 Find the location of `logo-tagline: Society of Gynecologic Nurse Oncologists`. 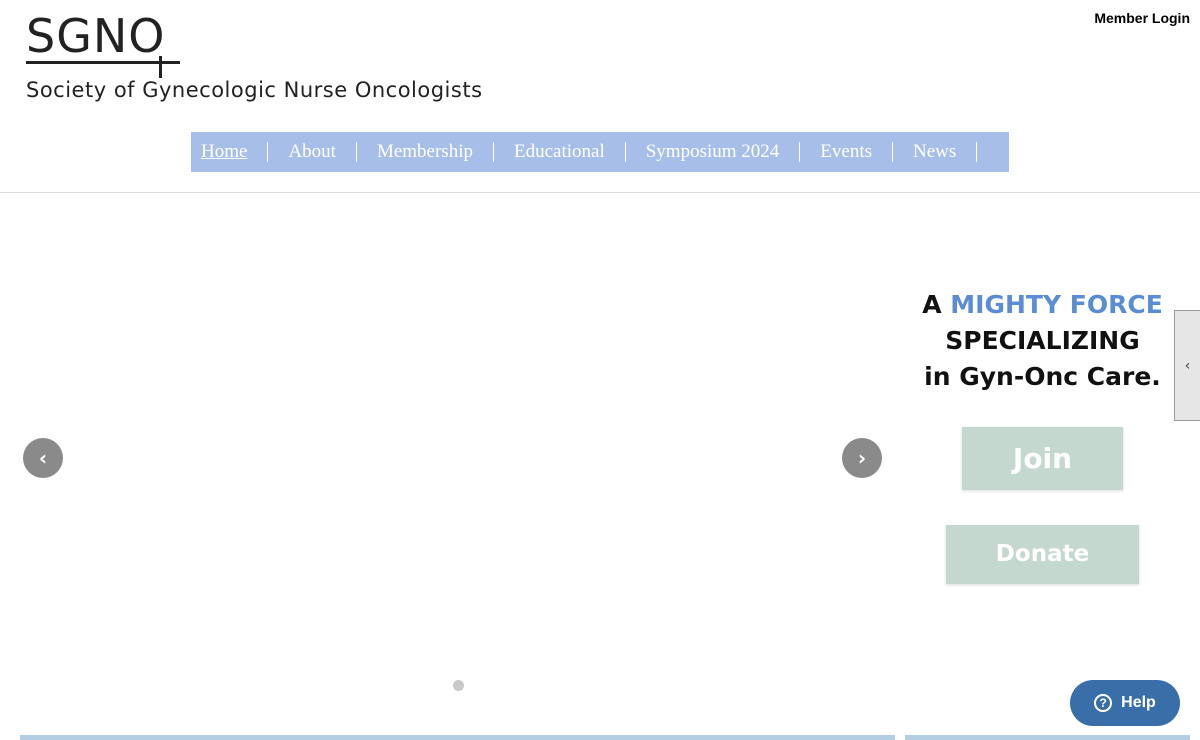

logo-tagline: Society of Gynecologic Nurse Oncologists is located at coordinates (254, 90).